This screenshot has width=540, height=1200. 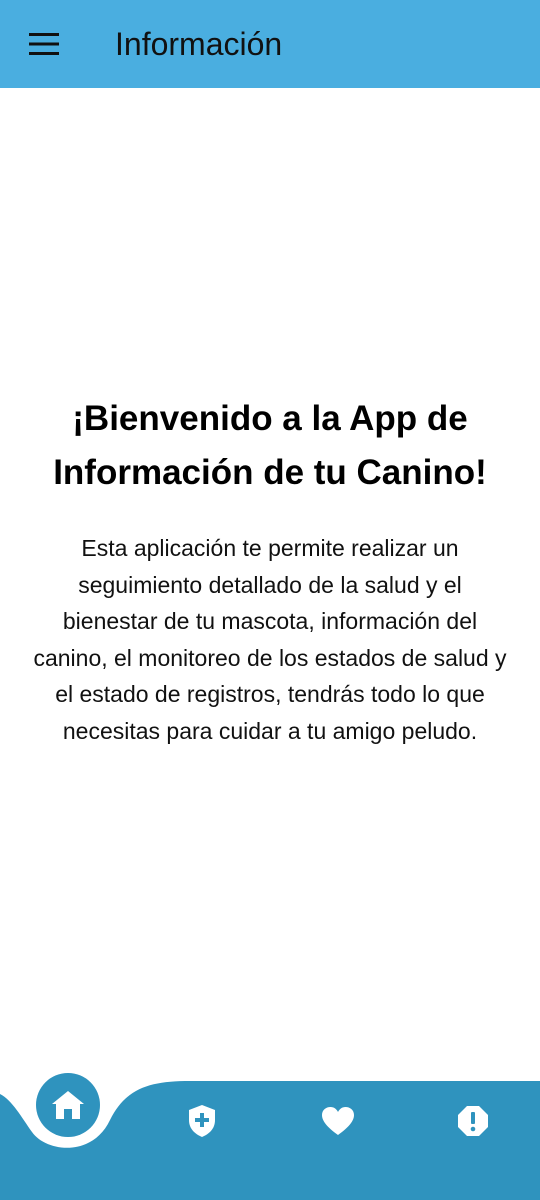 I want to click on nav-wellness-button, so click(x=338, y=1121).